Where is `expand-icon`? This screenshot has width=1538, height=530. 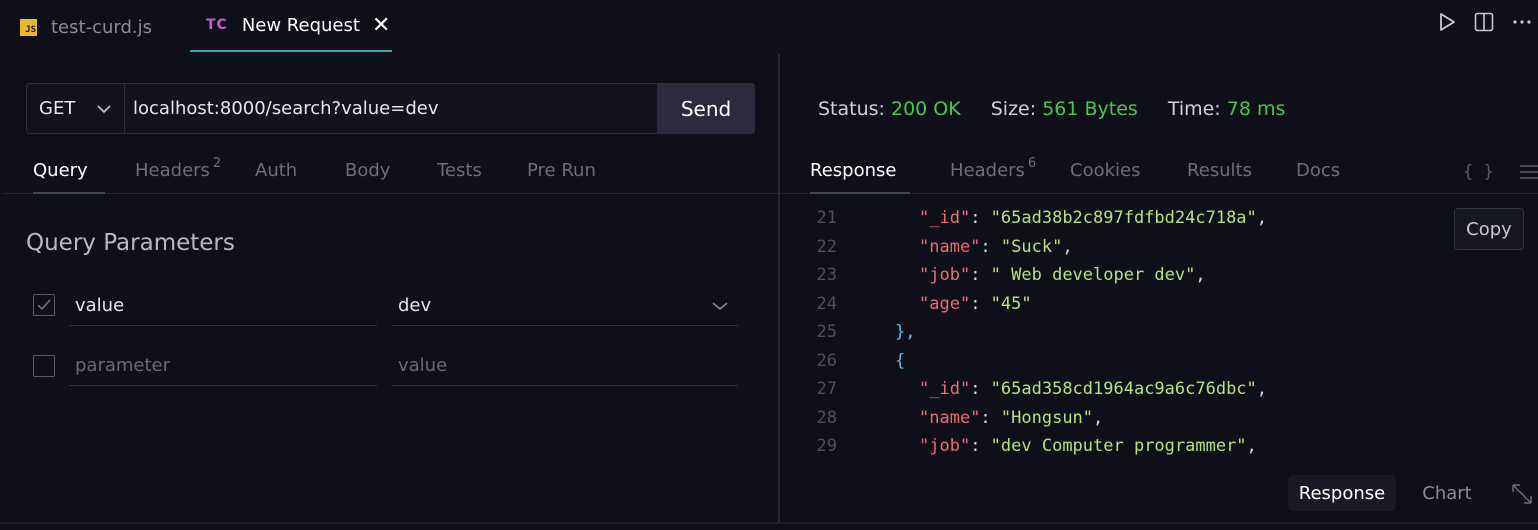
expand-icon is located at coordinates (1522, 494).